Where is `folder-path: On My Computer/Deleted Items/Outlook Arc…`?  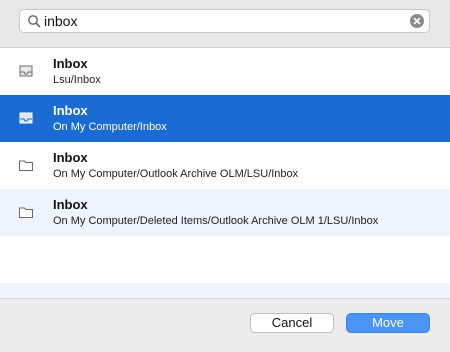 folder-path: On My Computer/Deleted Items/Outlook Arc… is located at coordinates (216, 221).